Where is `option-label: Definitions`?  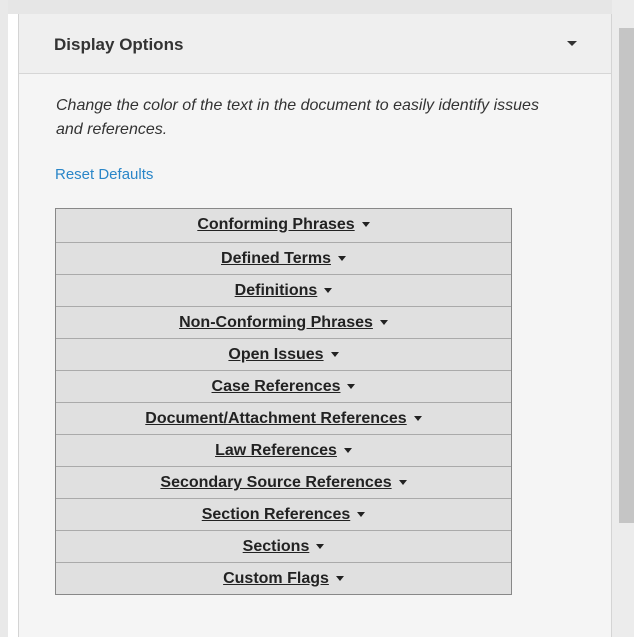
option-label: Definitions is located at coordinates (276, 290).